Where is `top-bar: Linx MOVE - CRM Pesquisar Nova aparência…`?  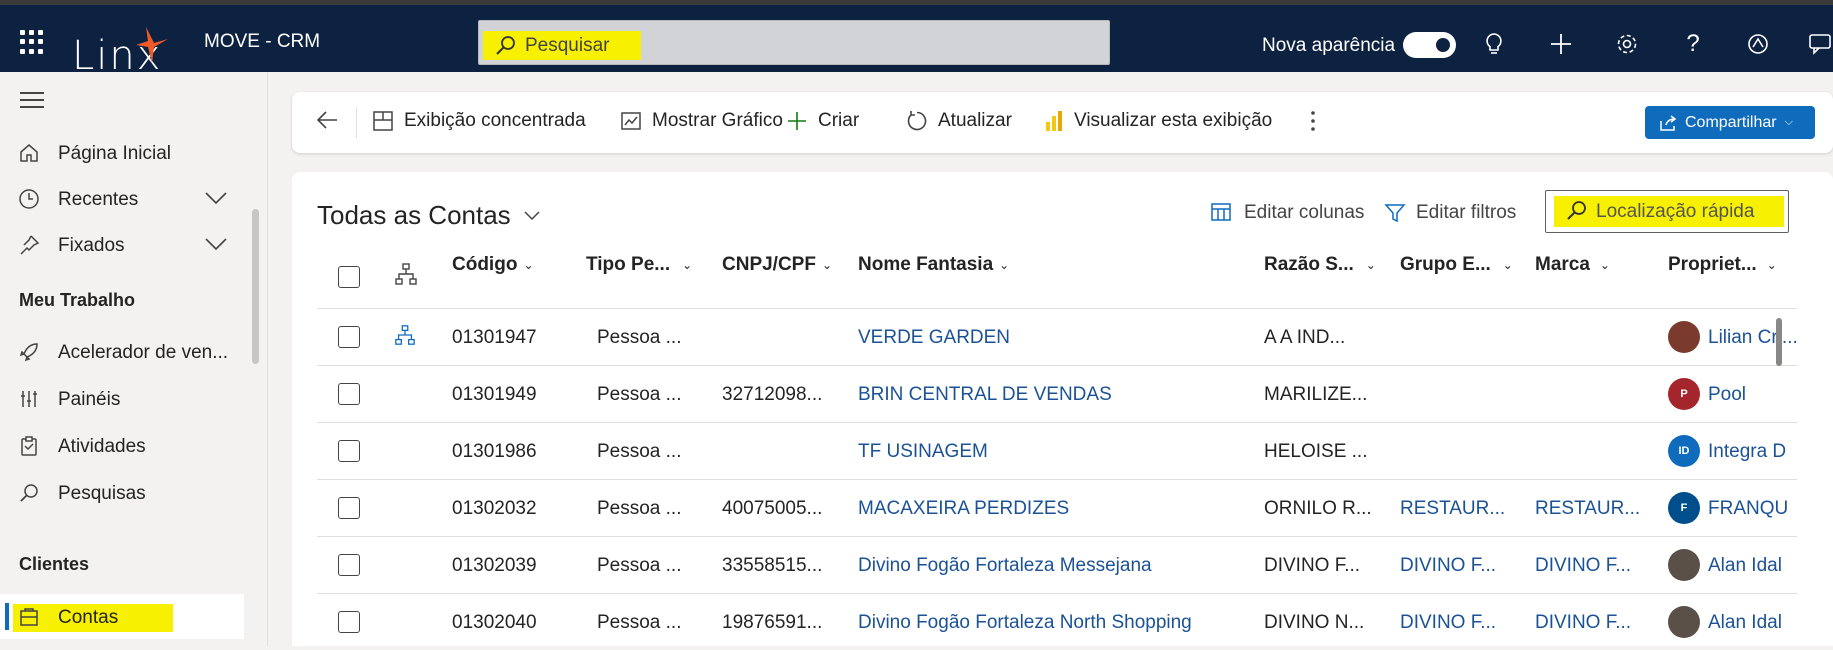
top-bar: Linx MOVE - CRM Pesquisar Nova aparência… is located at coordinates (916, 38).